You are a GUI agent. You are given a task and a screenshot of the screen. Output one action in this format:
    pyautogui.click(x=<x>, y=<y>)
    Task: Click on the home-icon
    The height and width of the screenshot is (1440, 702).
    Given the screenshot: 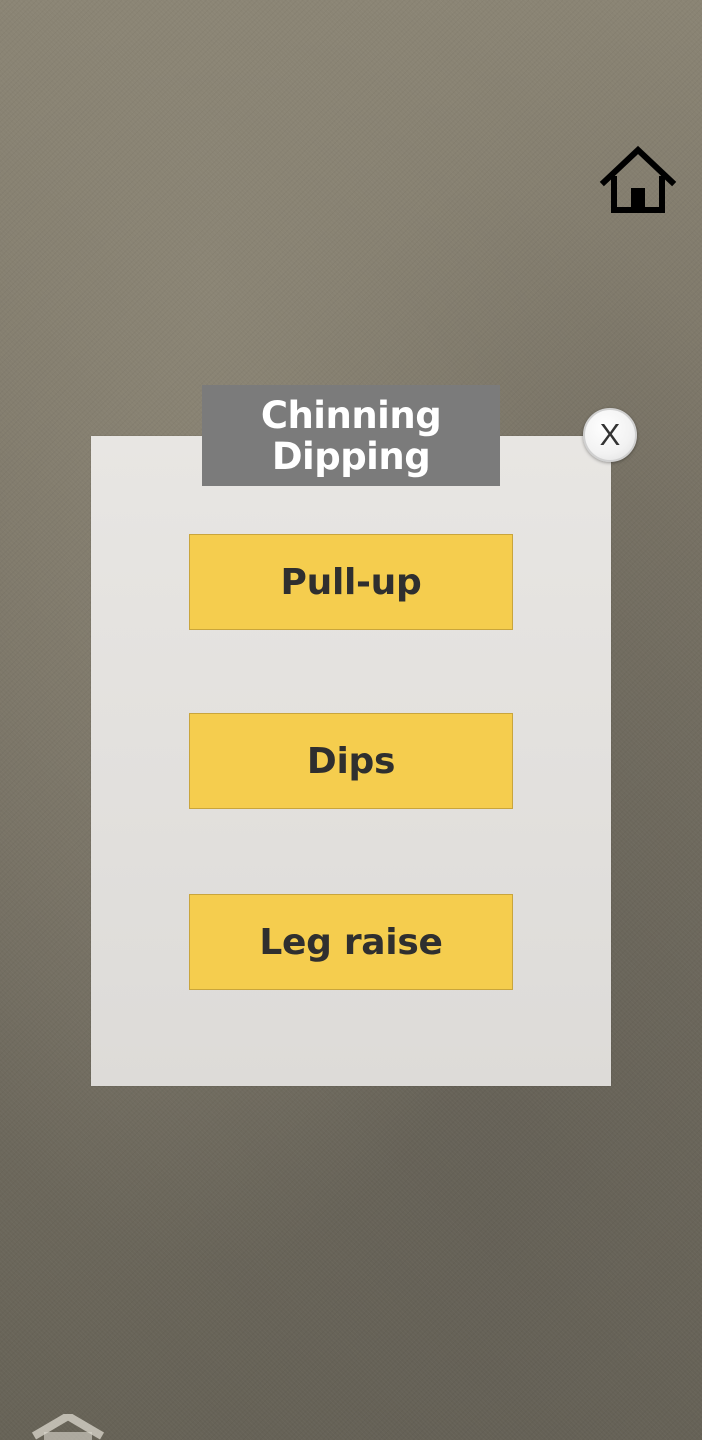 What is the action you would take?
    pyautogui.click(x=638, y=179)
    